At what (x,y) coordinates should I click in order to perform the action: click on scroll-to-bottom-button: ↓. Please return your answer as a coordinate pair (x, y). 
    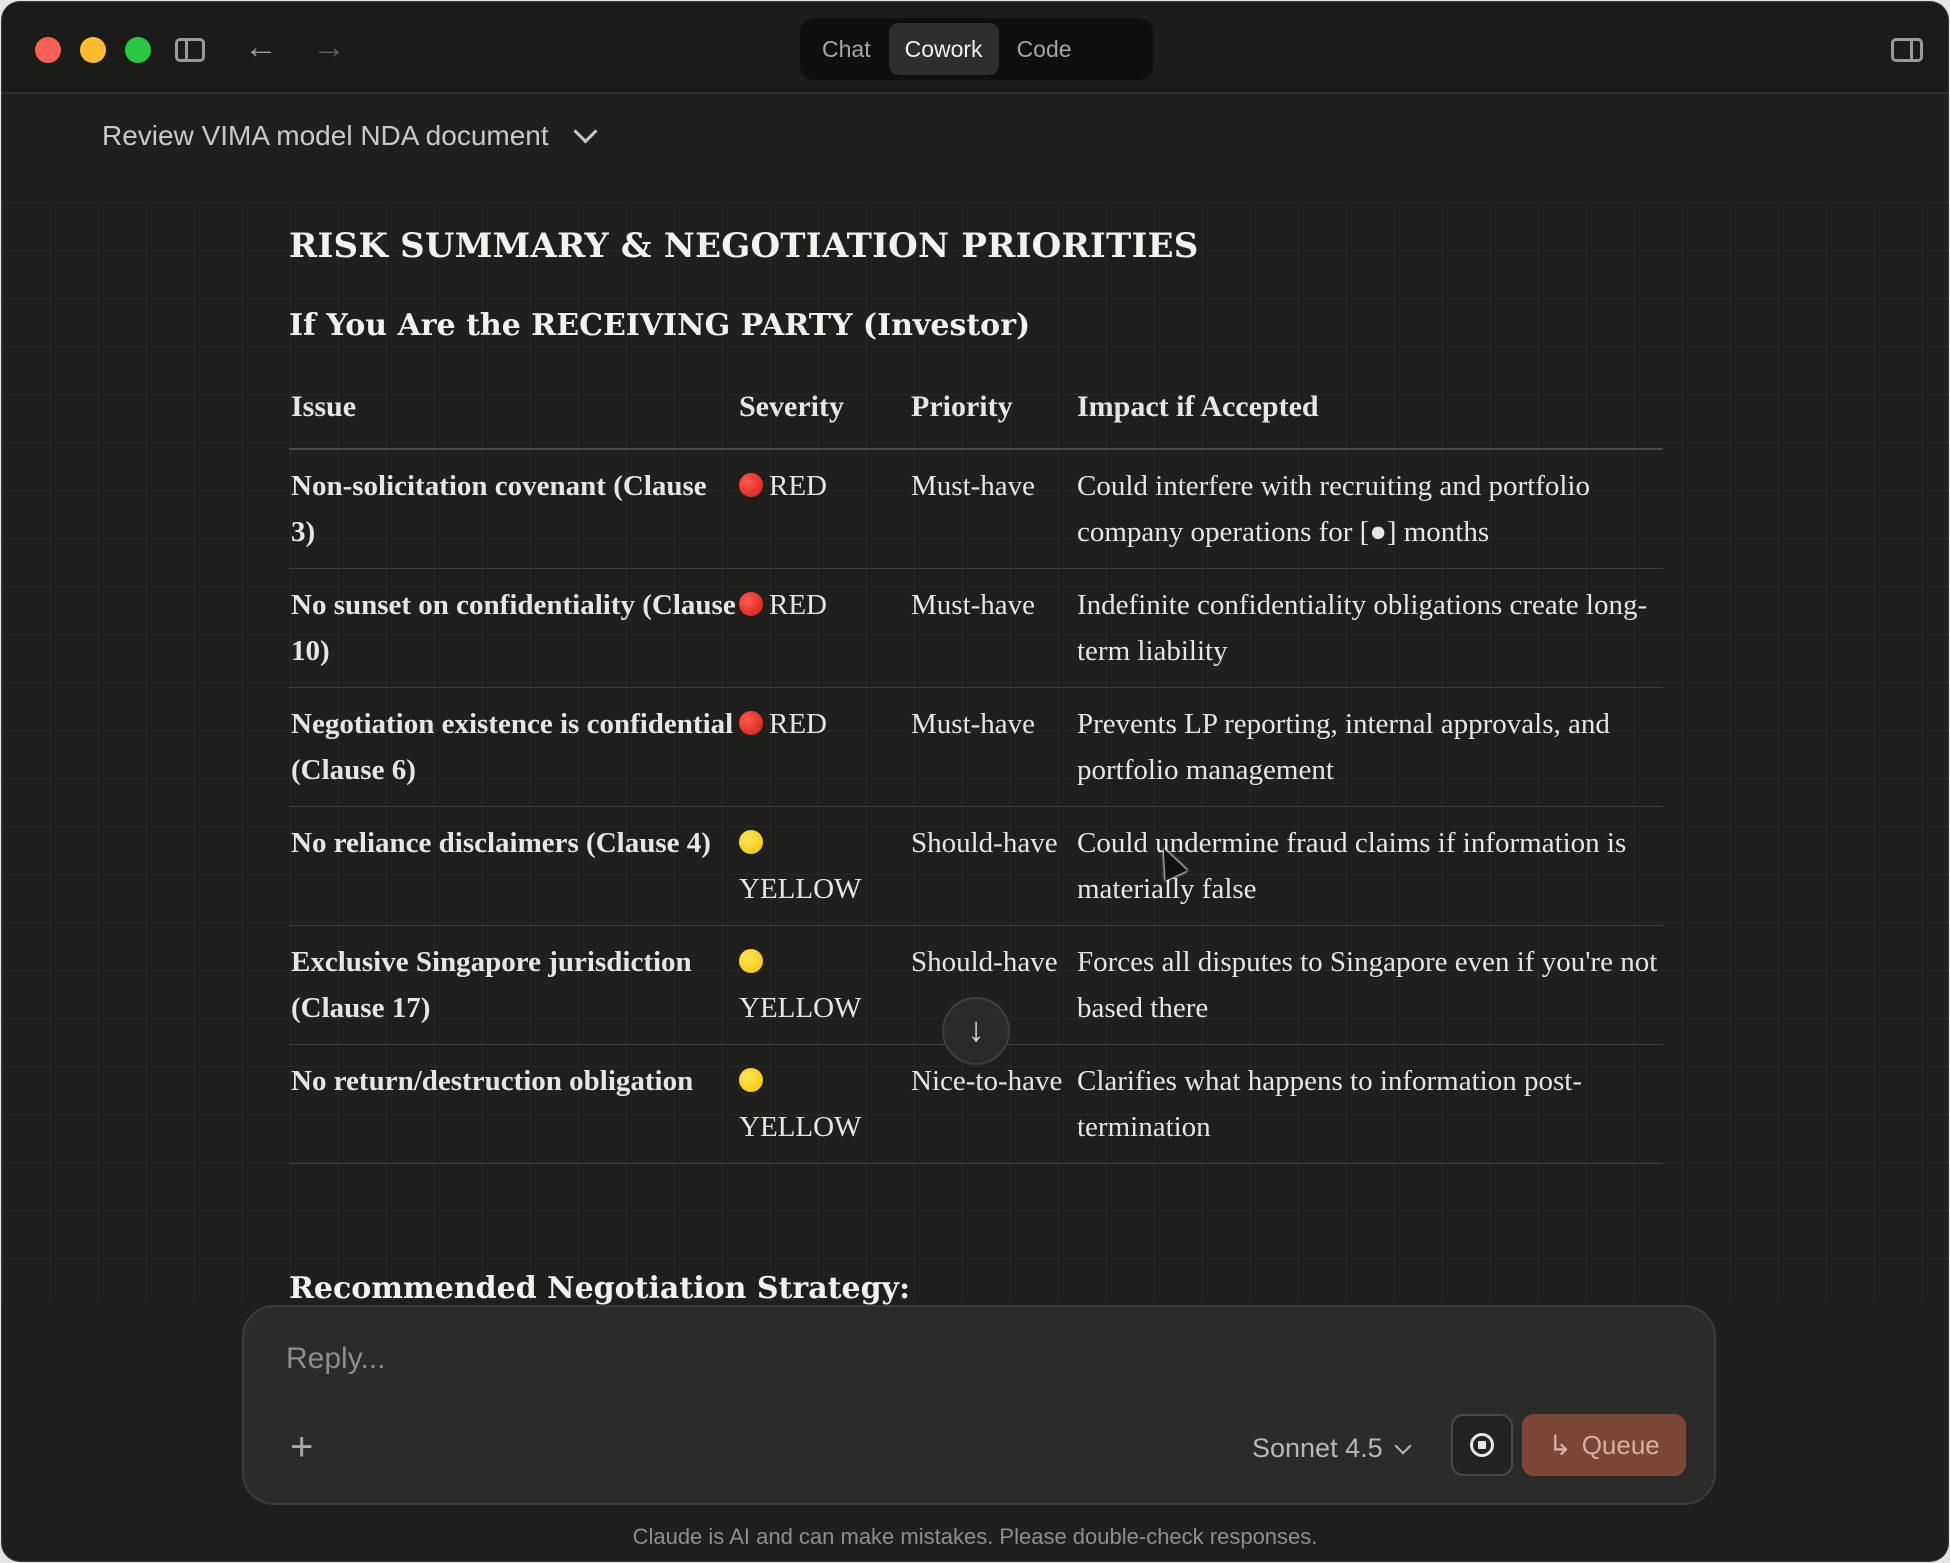
    Looking at the image, I should click on (976, 1031).